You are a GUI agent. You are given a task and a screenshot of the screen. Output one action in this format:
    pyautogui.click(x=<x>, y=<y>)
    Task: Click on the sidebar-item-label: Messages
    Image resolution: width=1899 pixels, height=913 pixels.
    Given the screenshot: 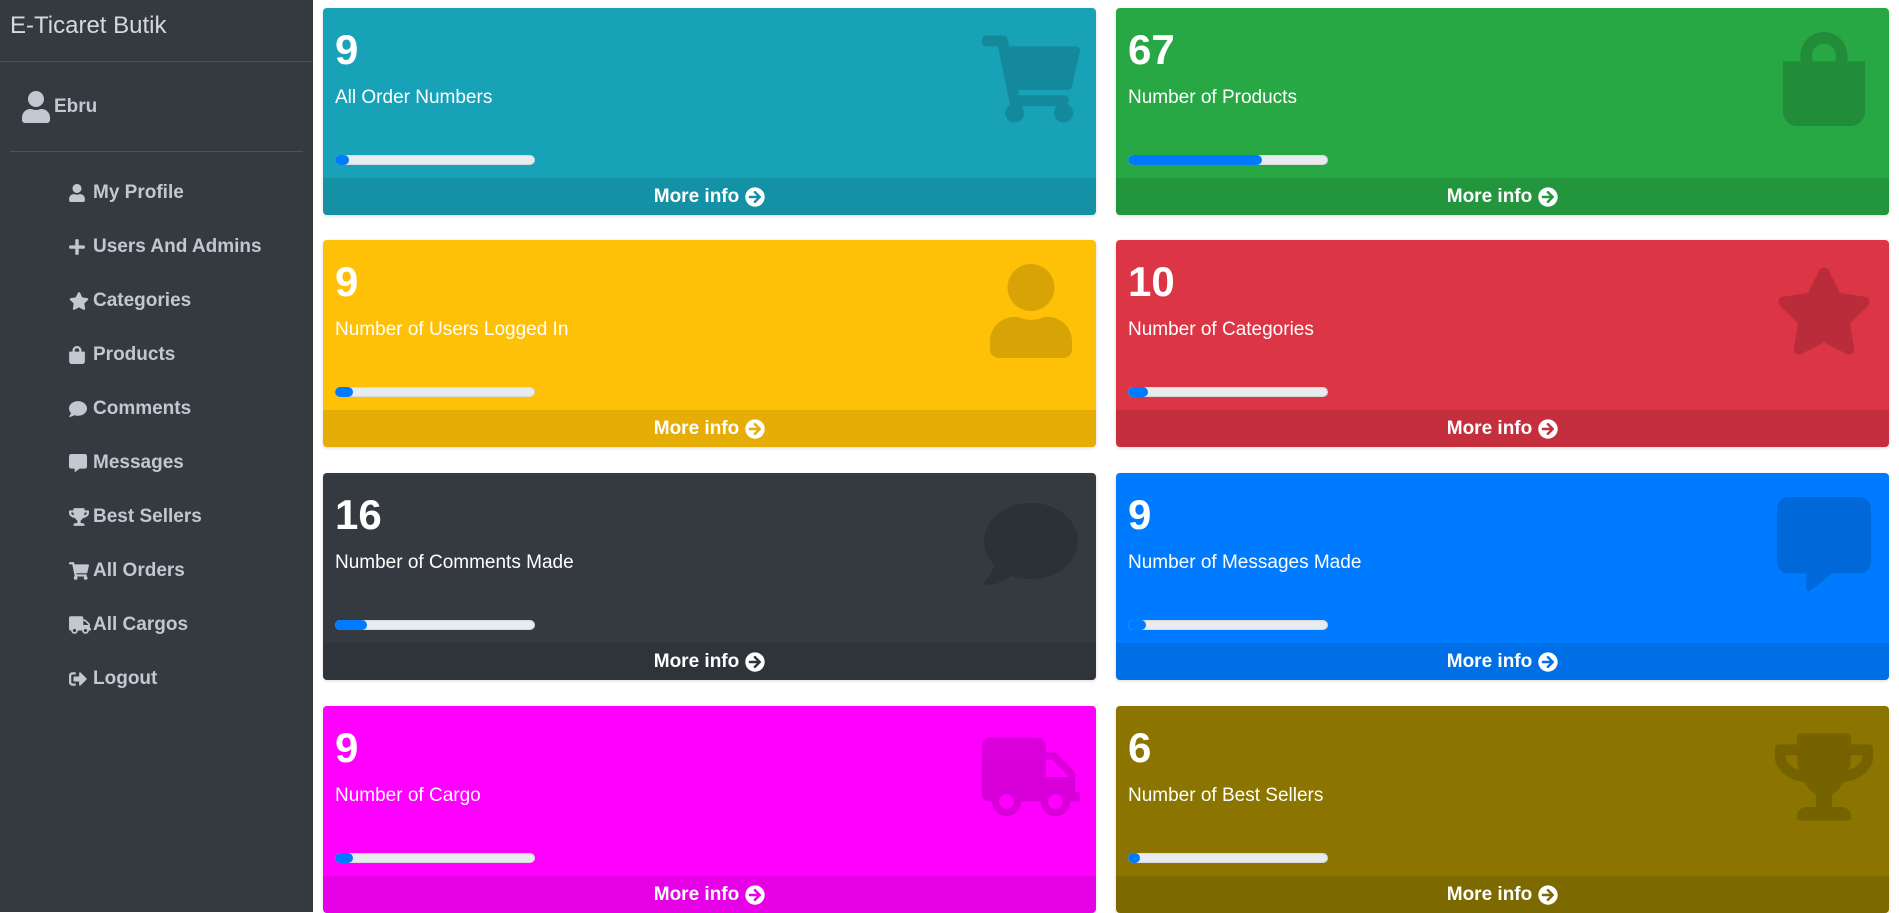 What is the action you would take?
    pyautogui.click(x=138, y=462)
    